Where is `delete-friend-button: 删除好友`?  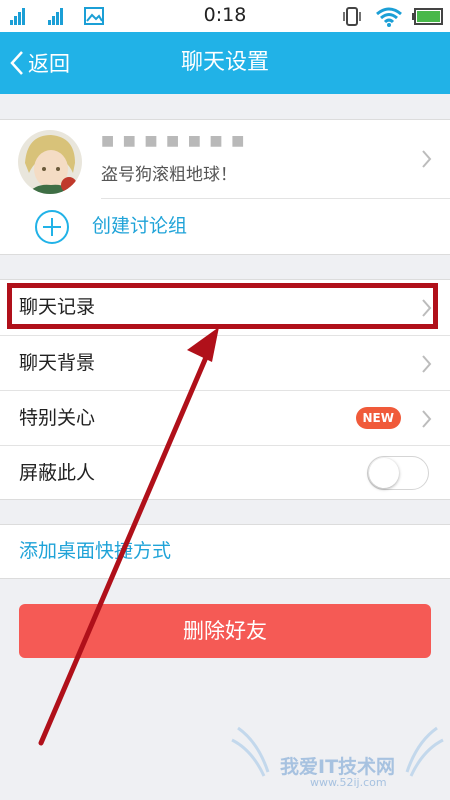 delete-friend-button: 删除好友 is located at coordinates (225, 631).